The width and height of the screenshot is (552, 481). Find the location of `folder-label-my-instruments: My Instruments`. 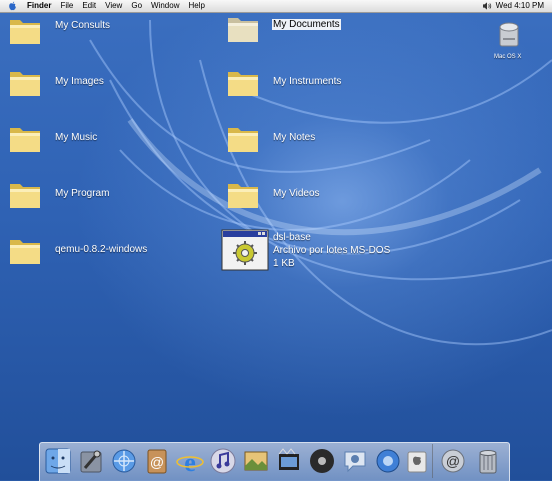

folder-label-my-instruments: My Instruments is located at coordinates (307, 81).